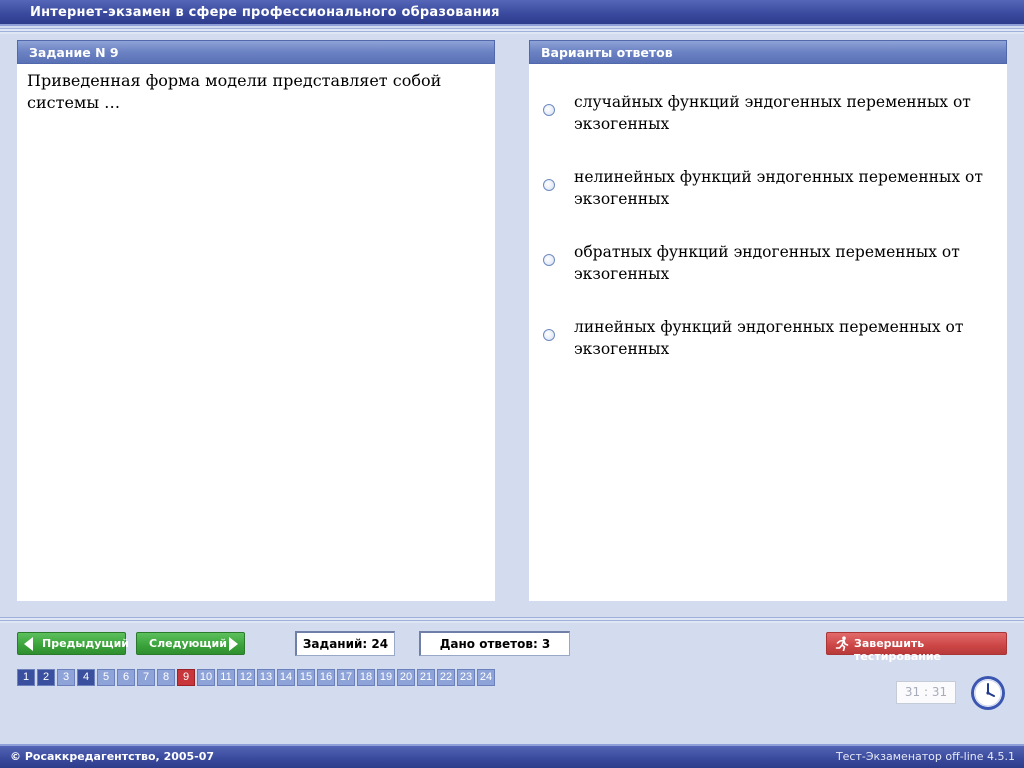  What do you see at coordinates (286, 677) in the screenshot?
I see `nav-item-14: 14` at bounding box center [286, 677].